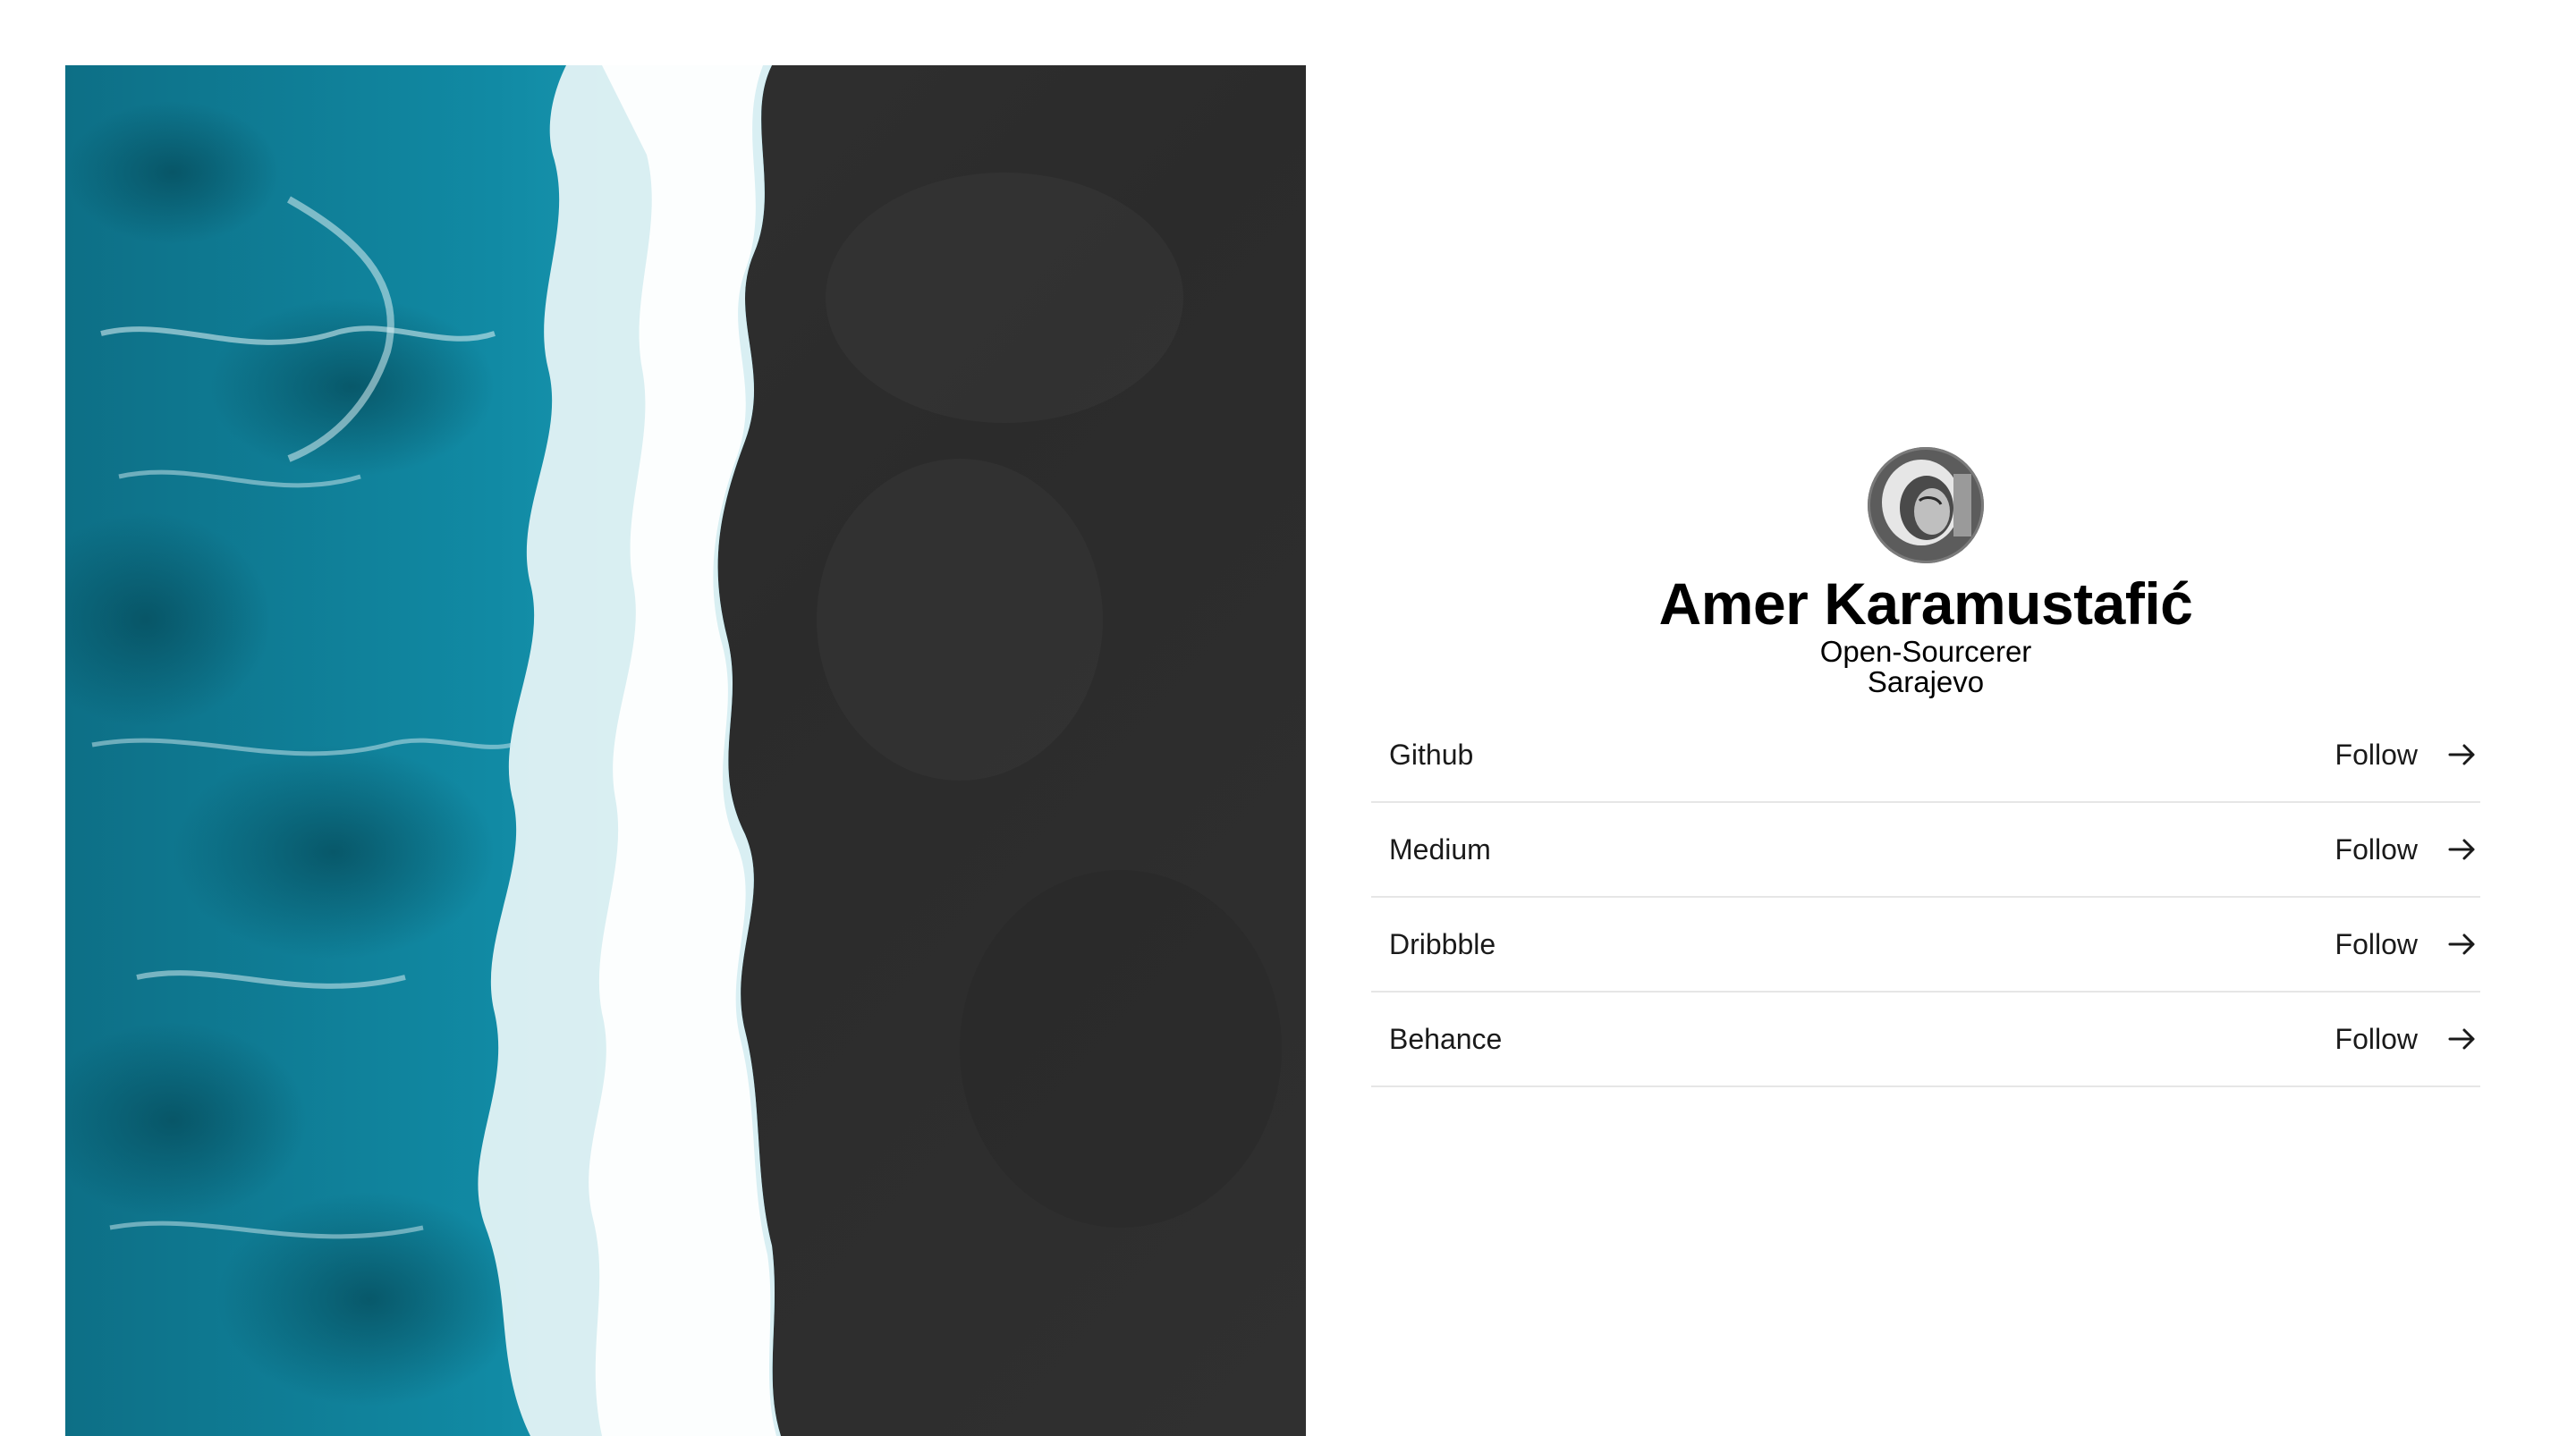  Describe the element at coordinates (1926, 681) in the screenshot. I see `profile-location: Sarajevo` at that location.